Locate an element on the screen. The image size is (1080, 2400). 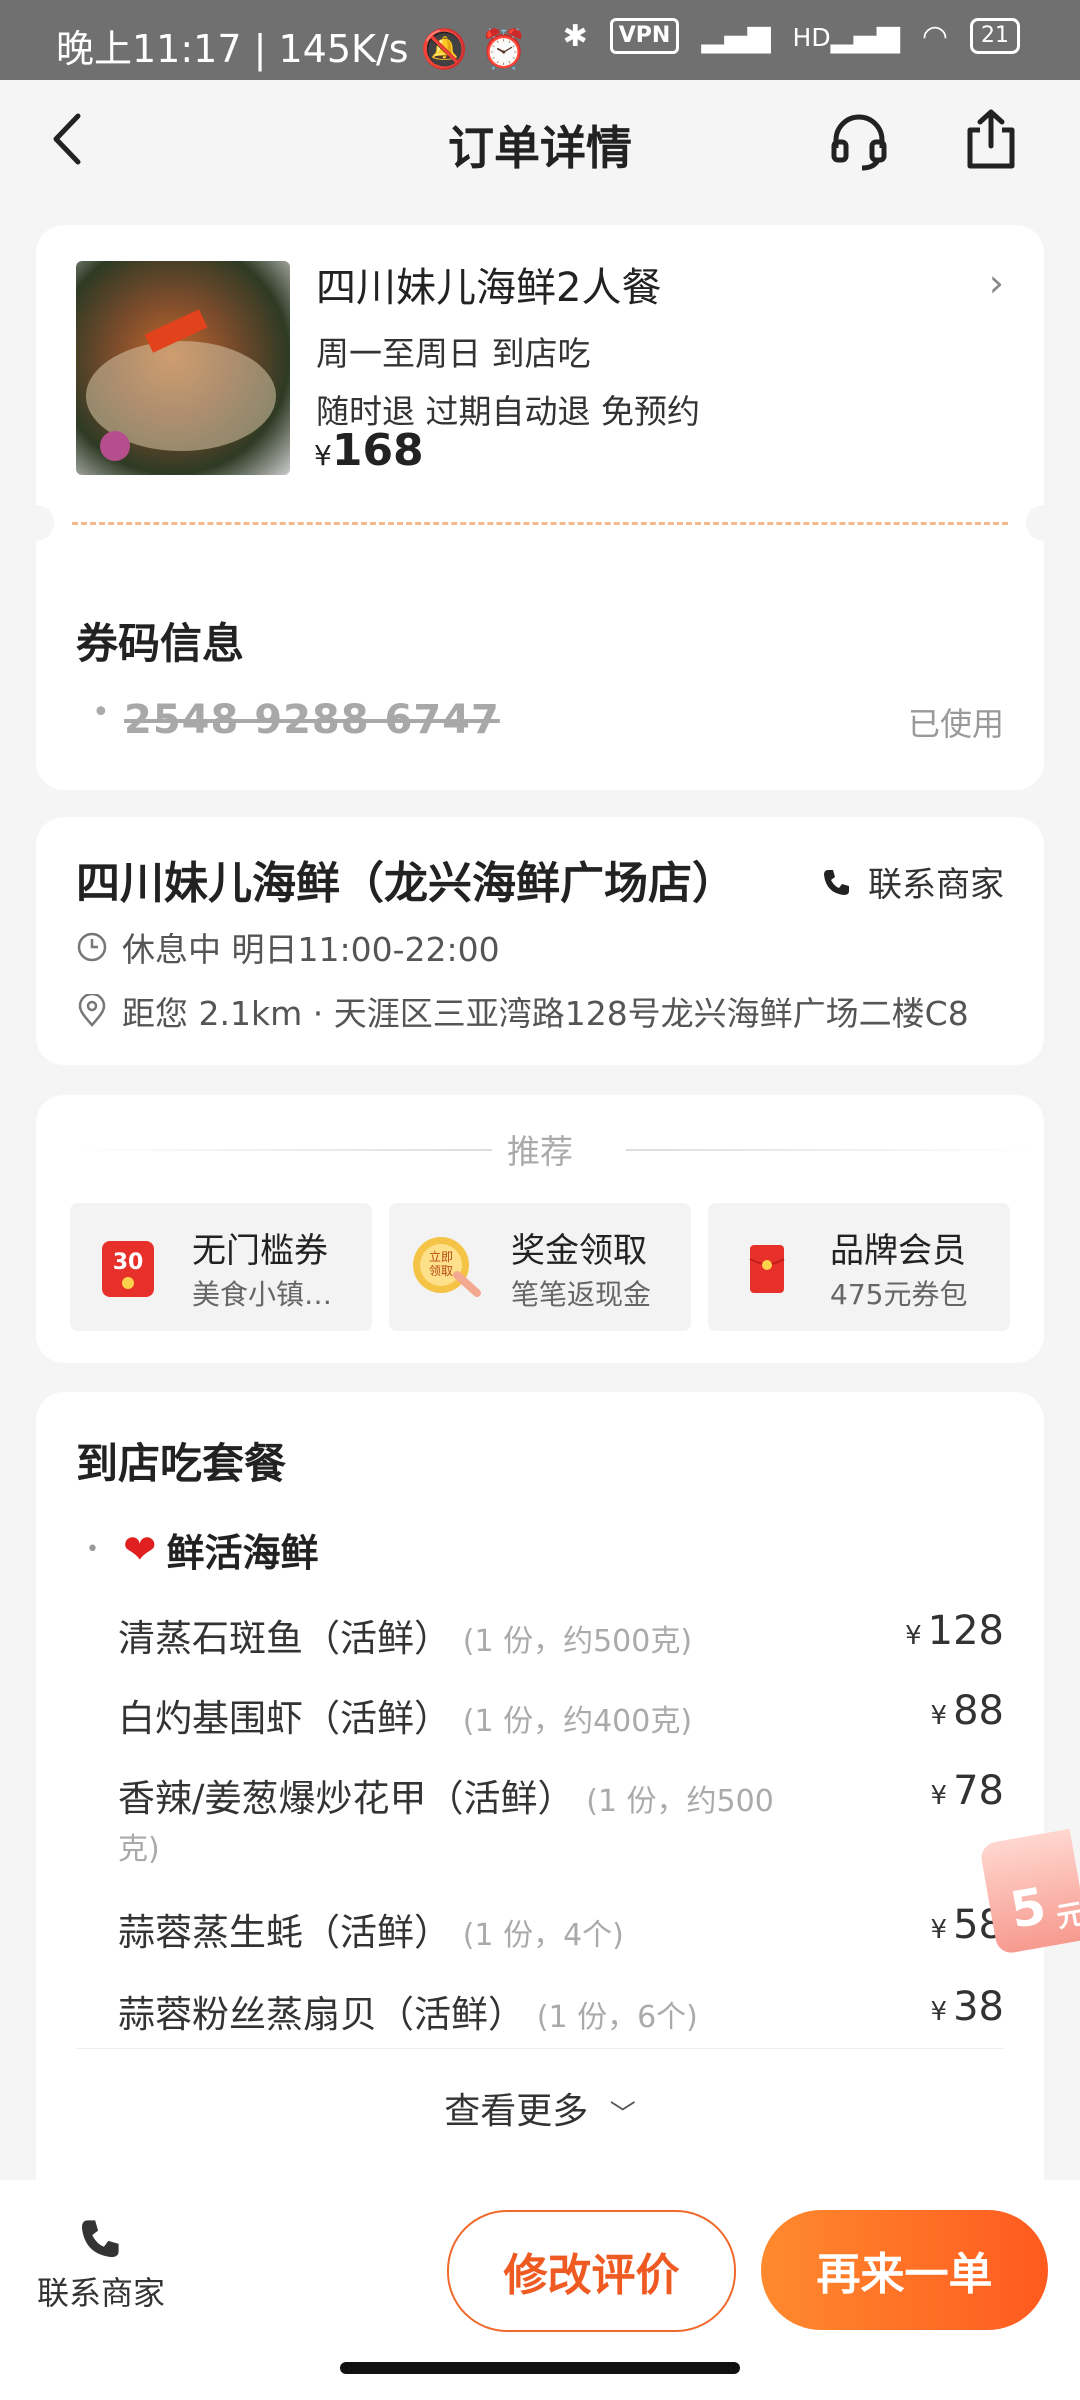
coupon-title: 券码信息 is located at coordinates (160, 643).